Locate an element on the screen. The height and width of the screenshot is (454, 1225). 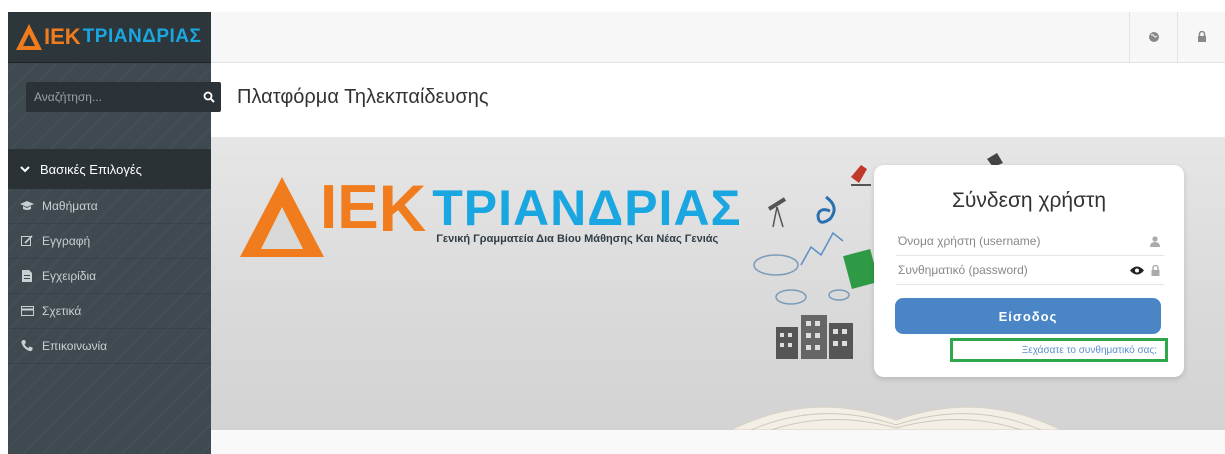
sidebar-item-registration: Εγγραφή is located at coordinates (109, 241).